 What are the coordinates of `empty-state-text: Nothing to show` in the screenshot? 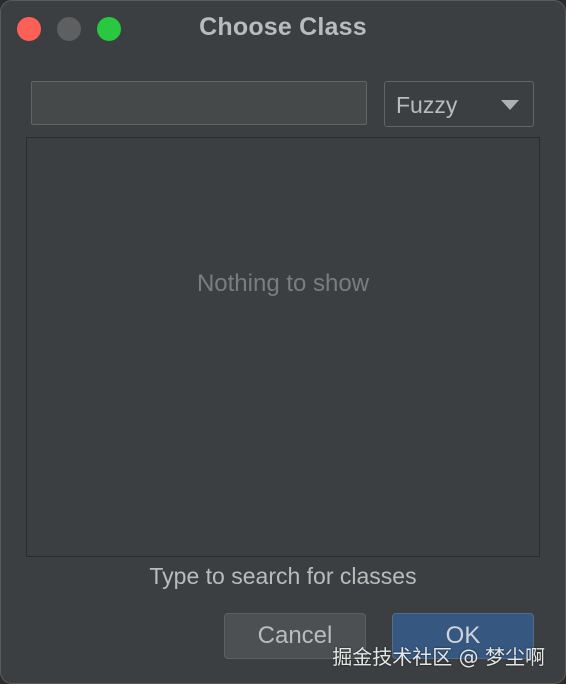 It's located at (283, 283).